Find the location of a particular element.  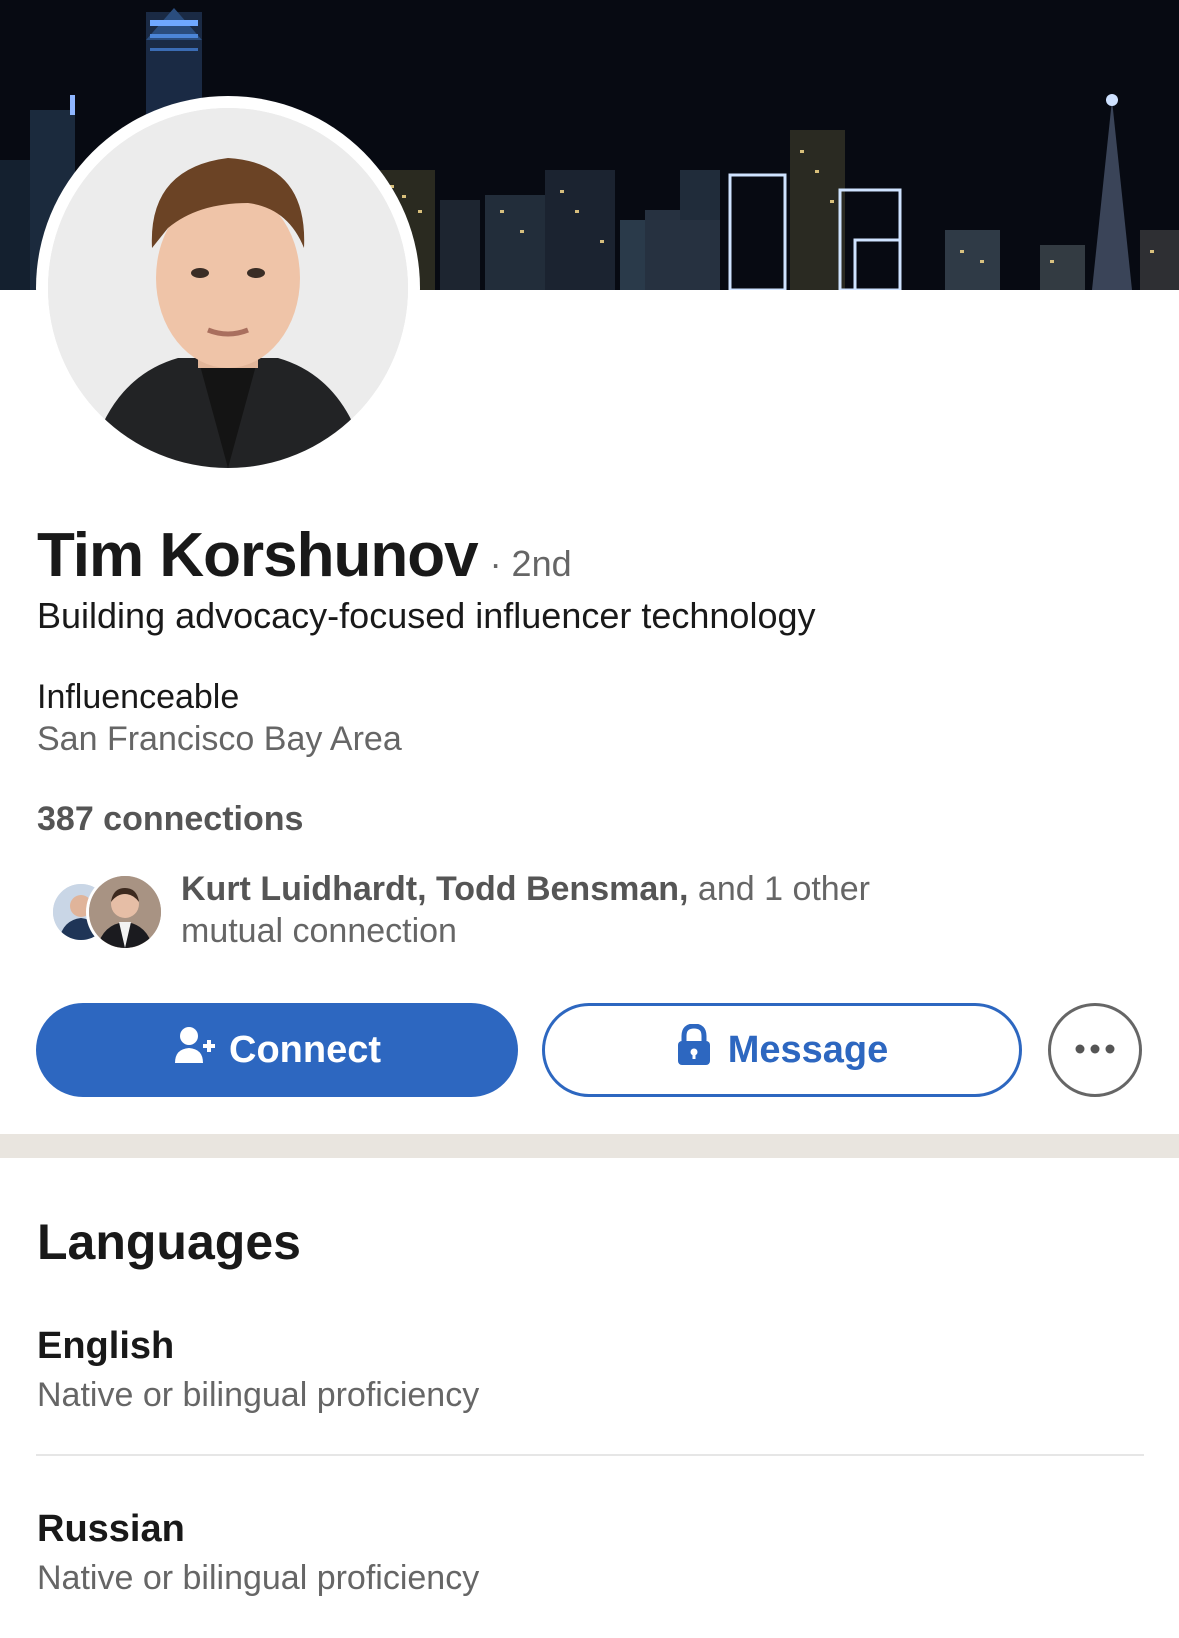

profile-name-row: Tim Korshunov · 2nd is located at coordinates (304, 555).